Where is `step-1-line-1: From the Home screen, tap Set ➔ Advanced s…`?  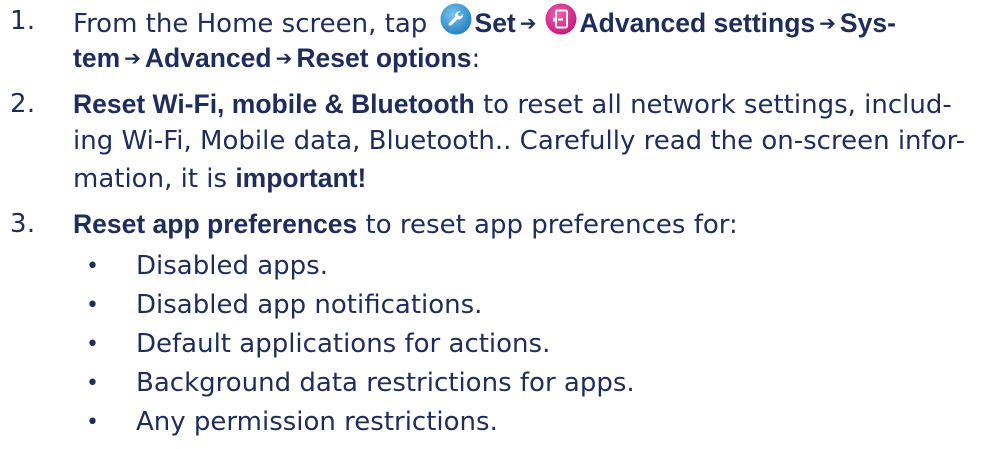 step-1-line-1: From the Home screen, tap Set ➔ Advanced s… is located at coordinates (523, 21).